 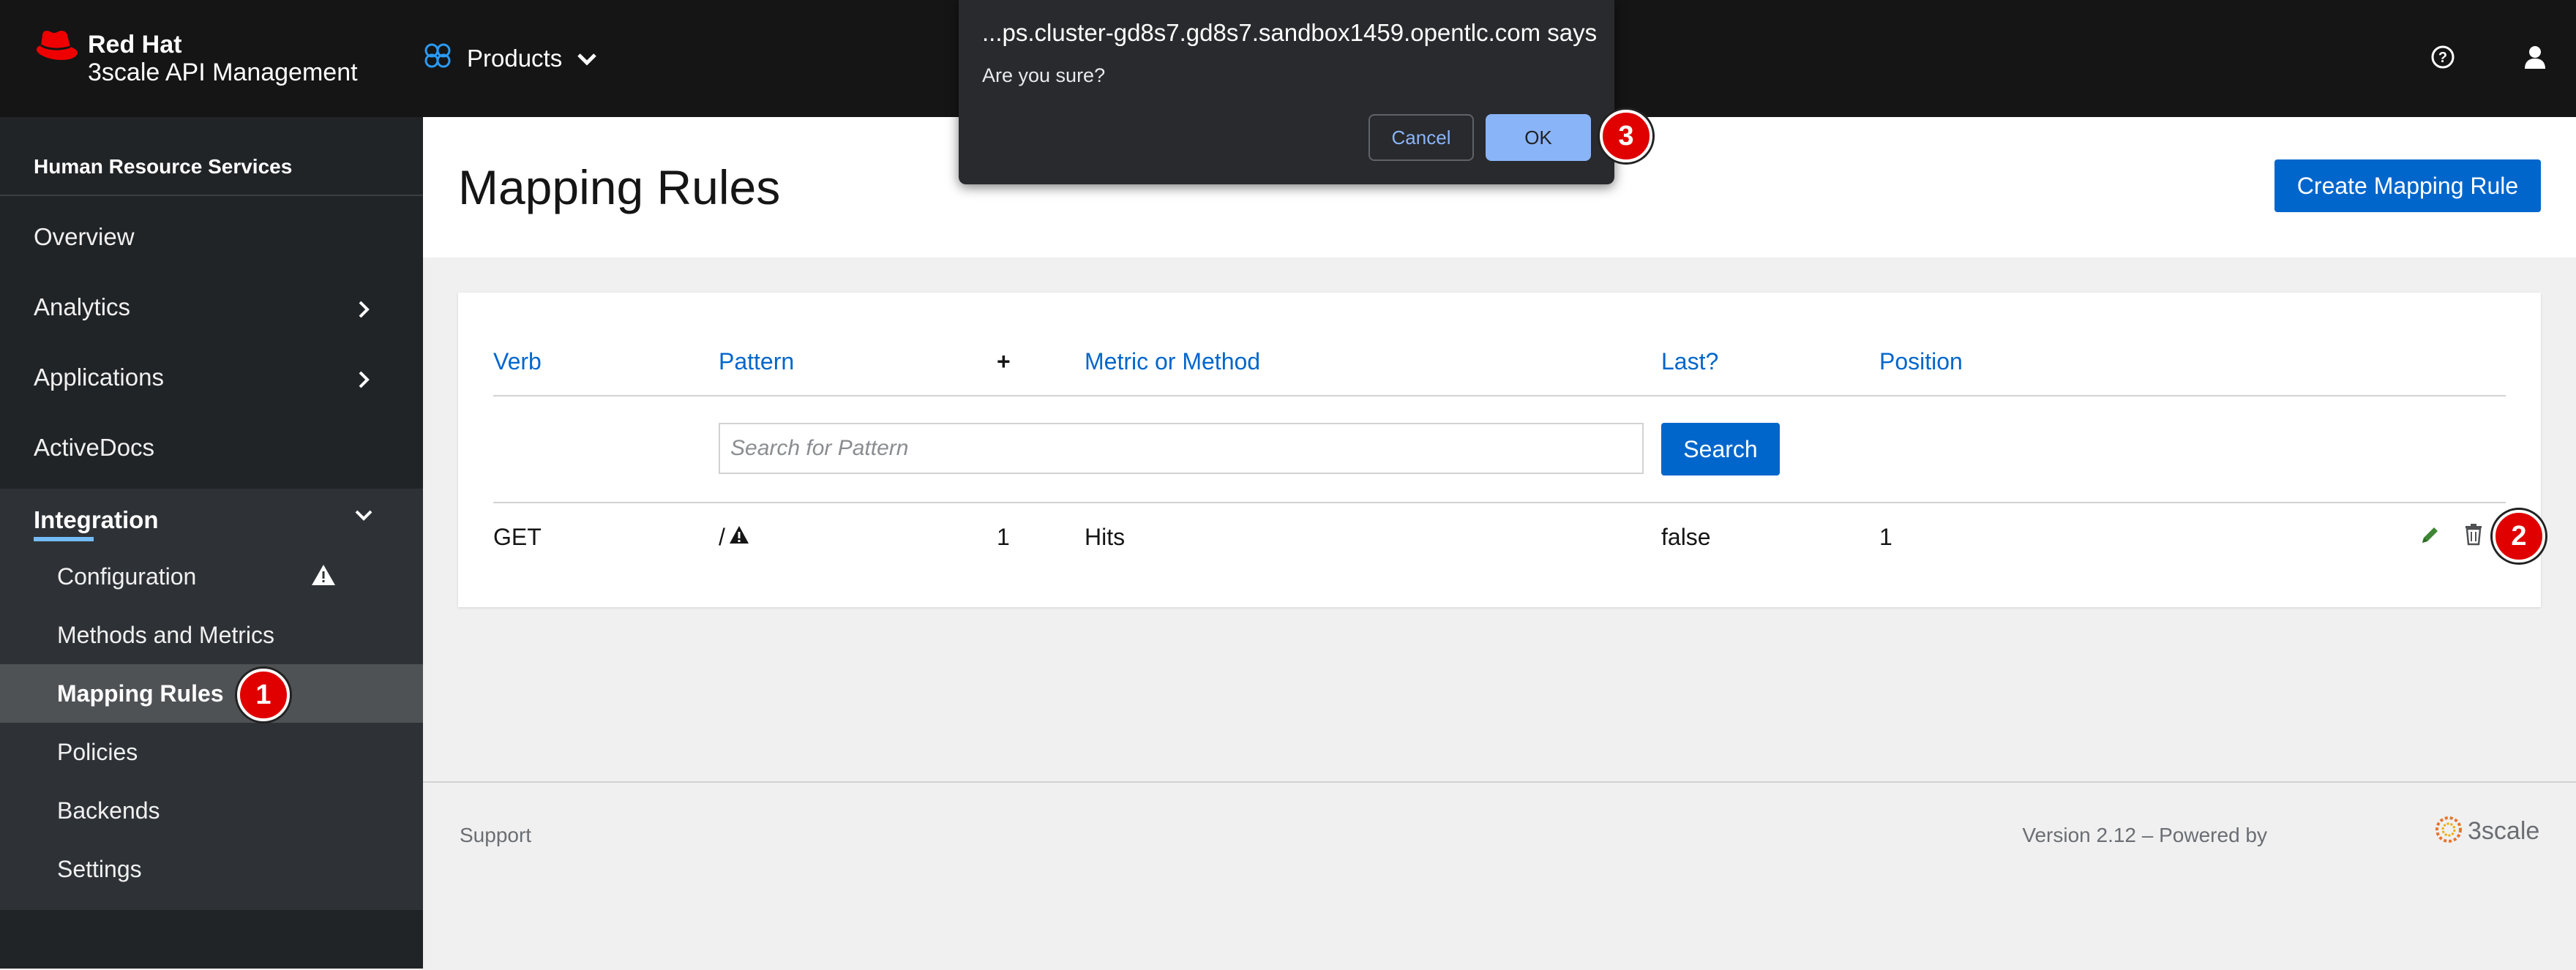 What do you see at coordinates (2144, 835) in the screenshot?
I see `version-text: Version 2.12 – Powered by` at bounding box center [2144, 835].